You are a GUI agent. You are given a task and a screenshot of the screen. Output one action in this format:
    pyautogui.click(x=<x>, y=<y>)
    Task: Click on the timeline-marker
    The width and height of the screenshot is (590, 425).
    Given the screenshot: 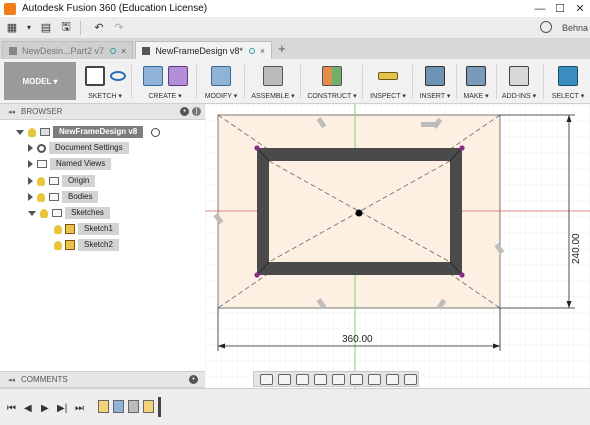 What is the action you would take?
    pyautogui.click(x=159, y=407)
    